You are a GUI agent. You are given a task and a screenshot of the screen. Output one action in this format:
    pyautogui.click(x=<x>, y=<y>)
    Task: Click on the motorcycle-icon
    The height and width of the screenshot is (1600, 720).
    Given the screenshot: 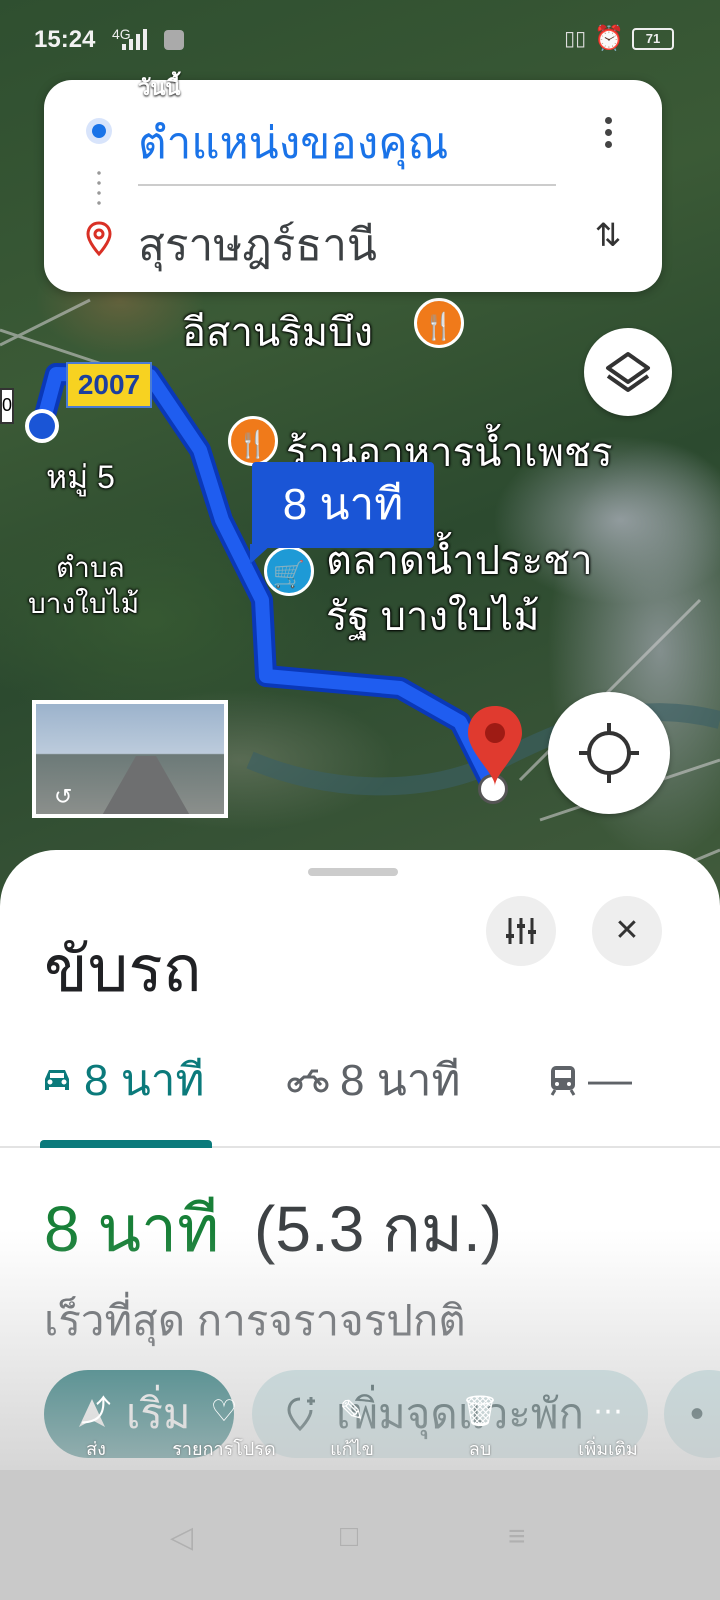 What is the action you would take?
    pyautogui.click(x=308, y=1081)
    